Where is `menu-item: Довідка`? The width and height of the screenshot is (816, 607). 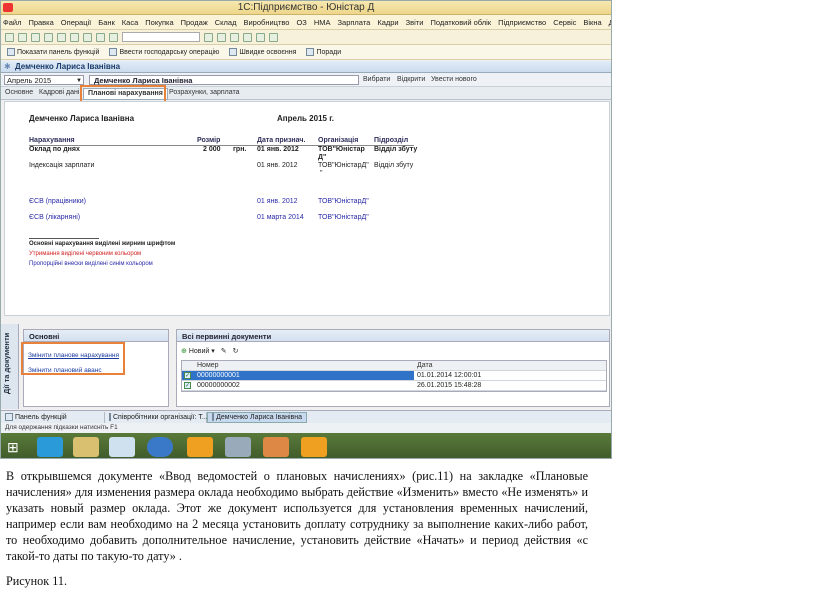
menu-item: Довідка is located at coordinates (610, 22).